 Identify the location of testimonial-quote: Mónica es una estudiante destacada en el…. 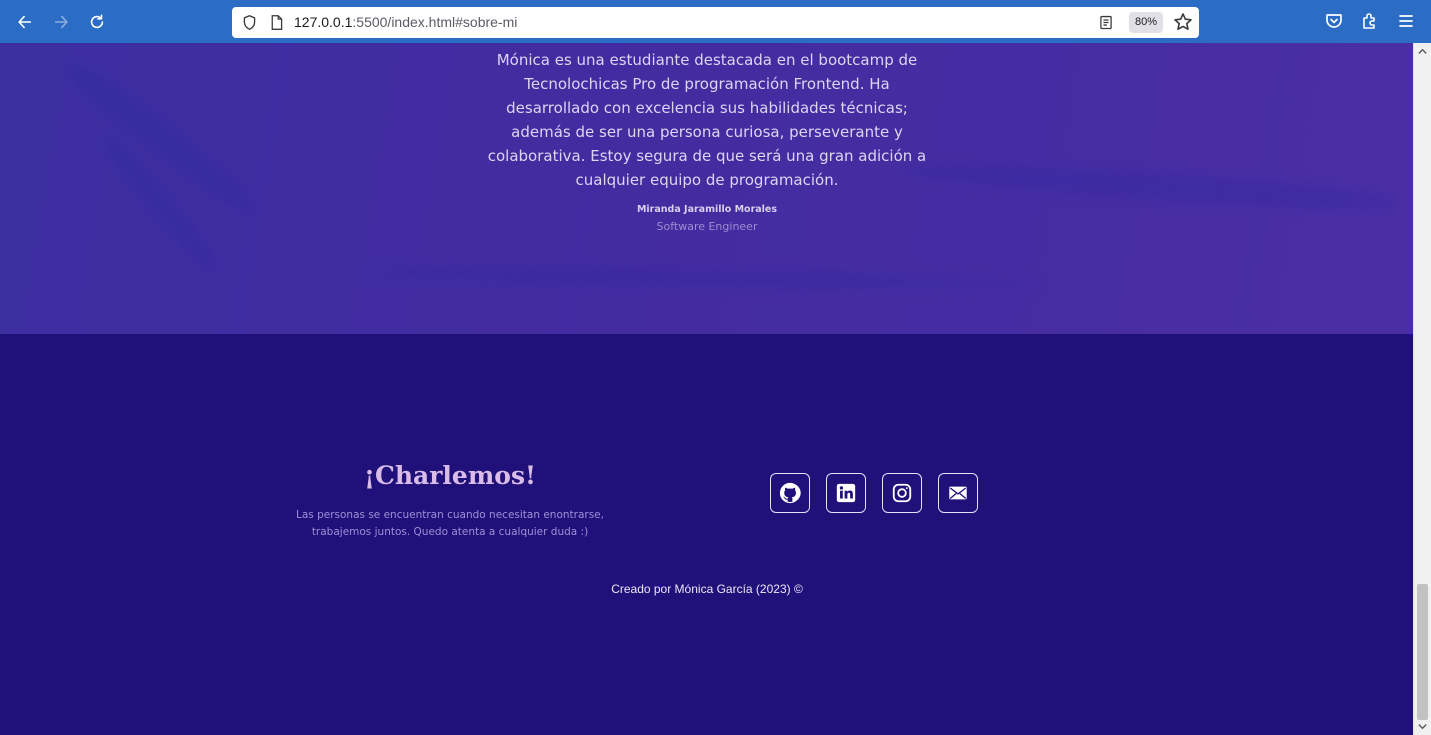
(707, 120).